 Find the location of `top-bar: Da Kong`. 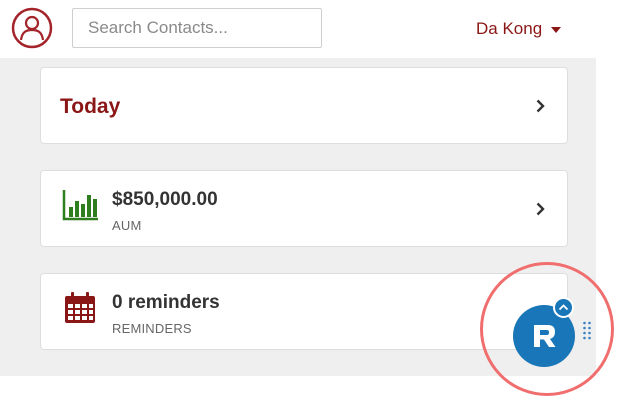

top-bar: Da Kong is located at coordinates (310, 29).